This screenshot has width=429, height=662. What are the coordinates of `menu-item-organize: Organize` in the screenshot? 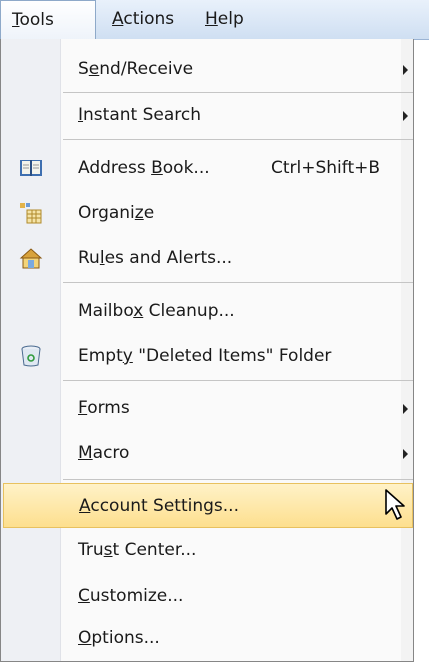 It's located at (207, 213).